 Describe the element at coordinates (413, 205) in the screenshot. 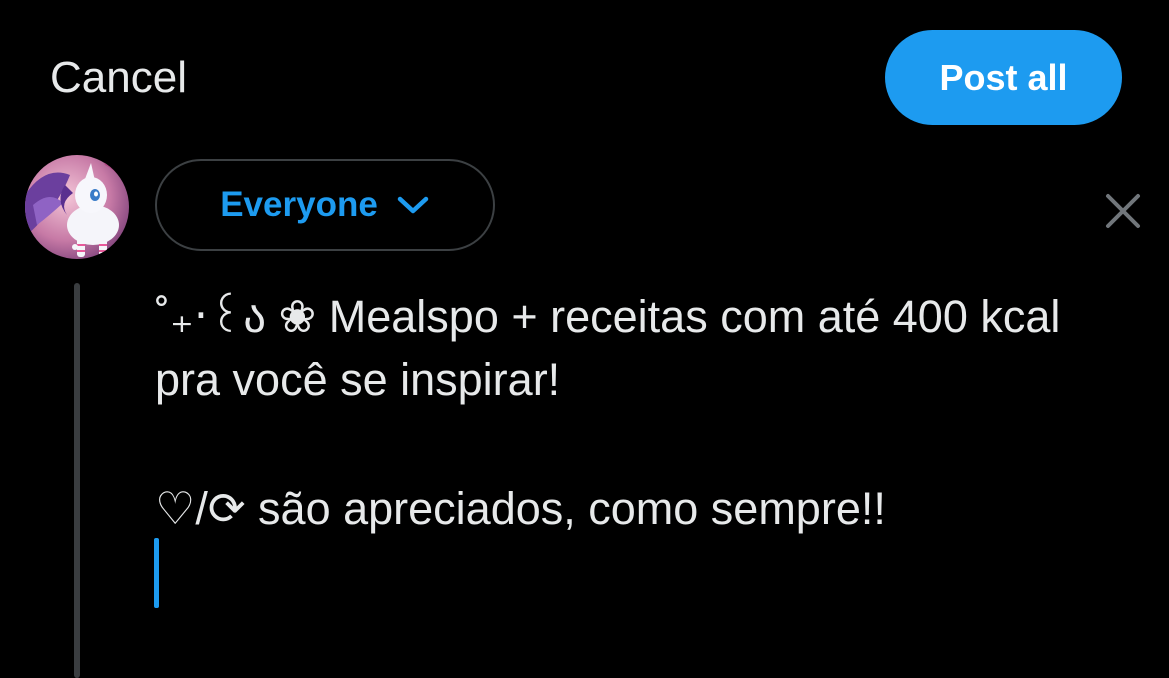

I see `chevron-down-icon` at that location.